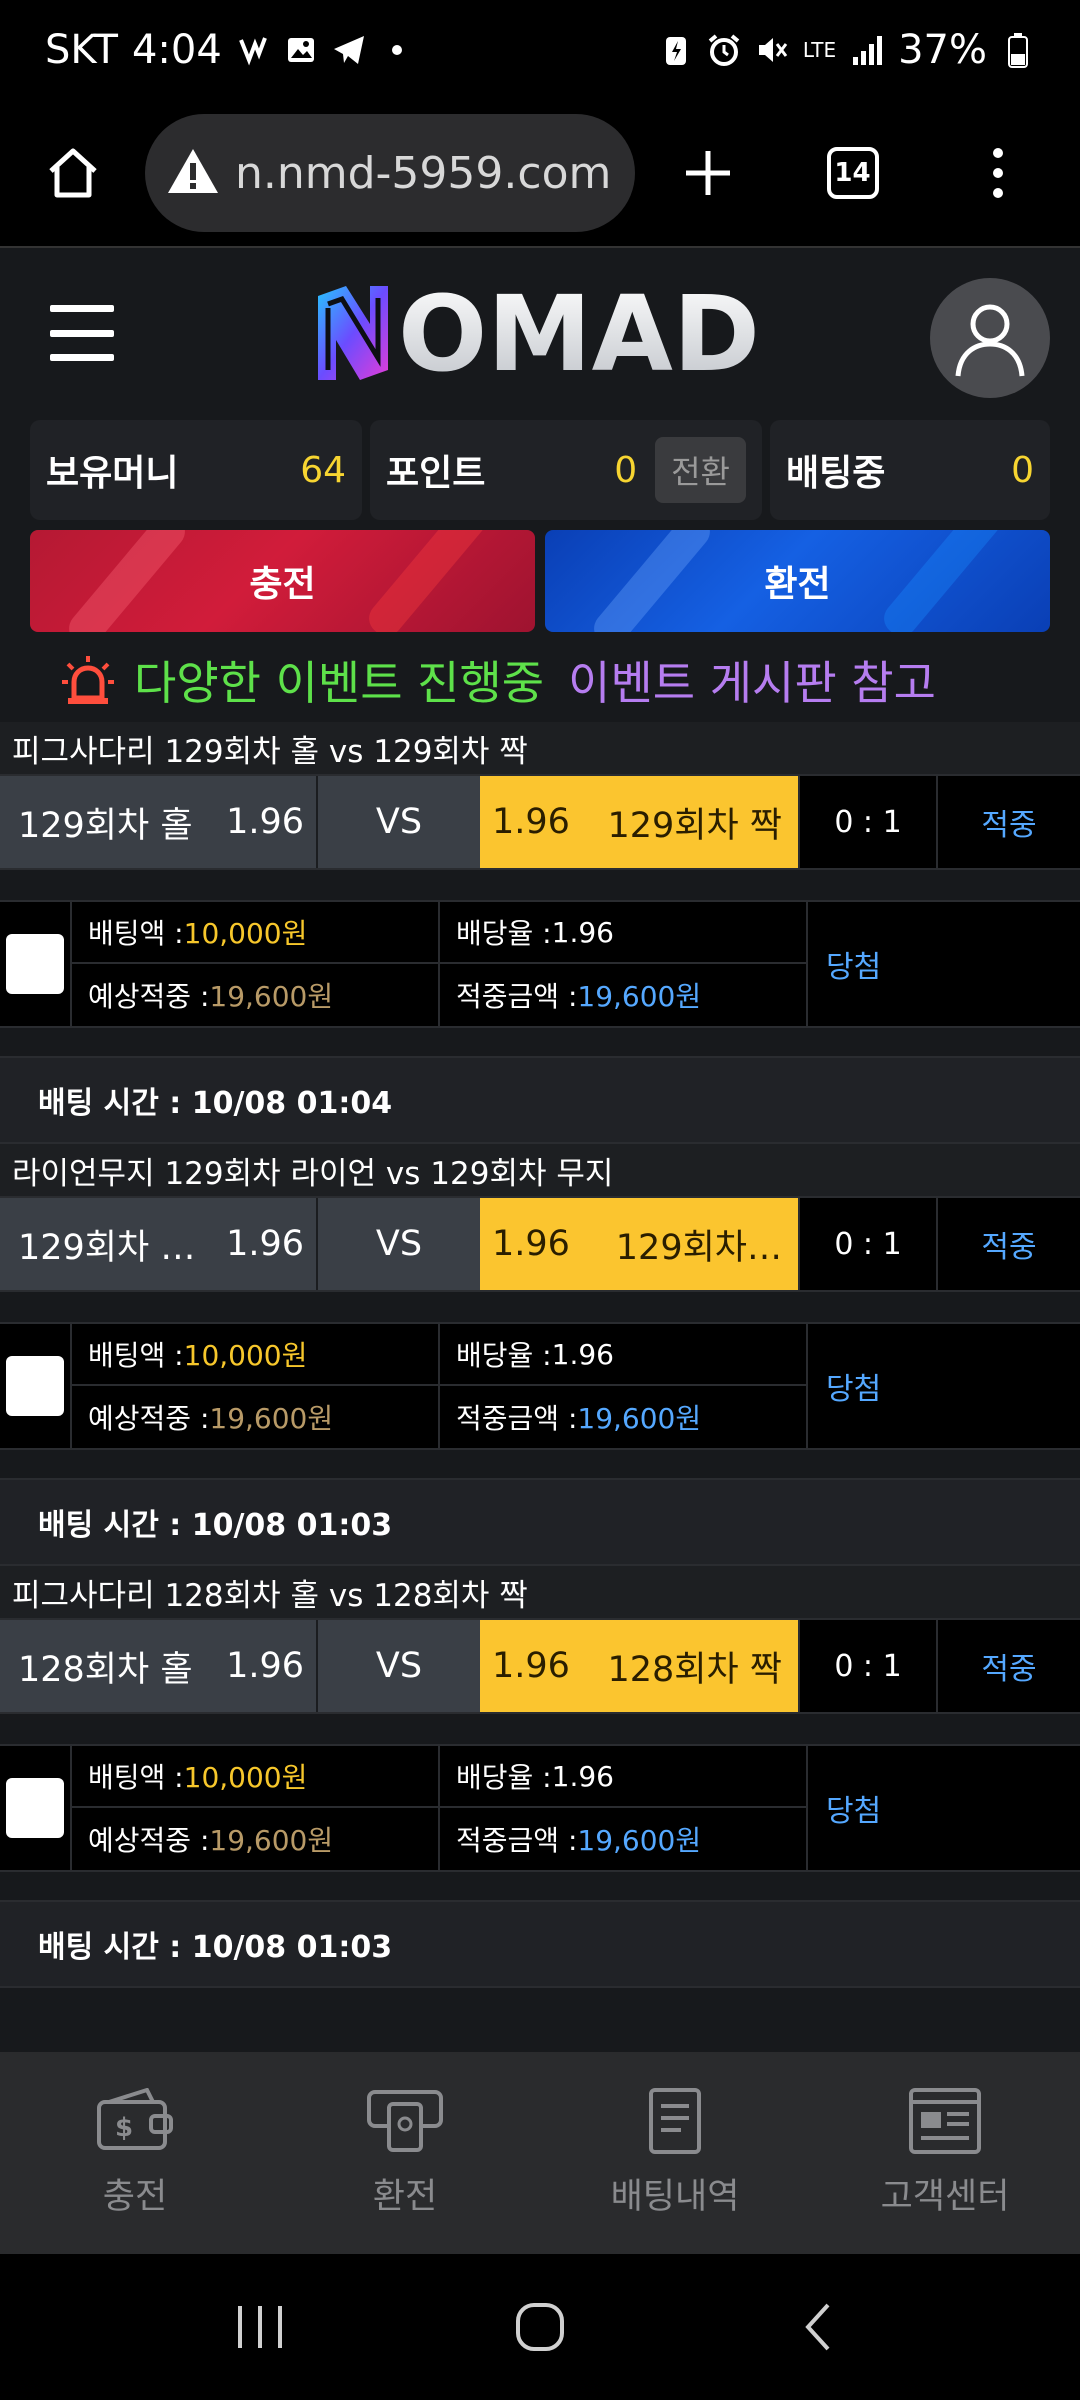  What do you see at coordinates (566, 470) in the screenshot?
I see `point-box: 포인트 0 전환` at bounding box center [566, 470].